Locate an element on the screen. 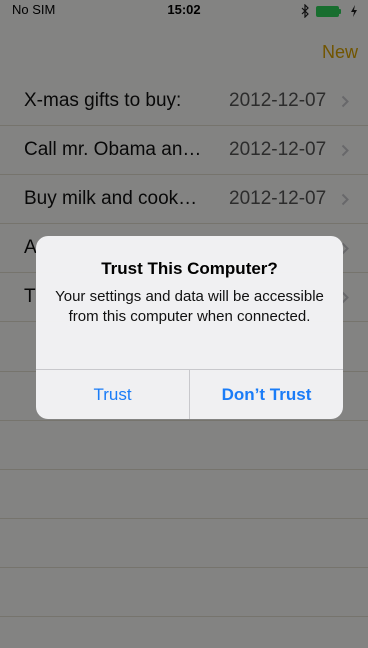 Image resolution: width=368 pixels, height=648 pixels. alert-actions: Trust Don’t Trust is located at coordinates (189, 394).